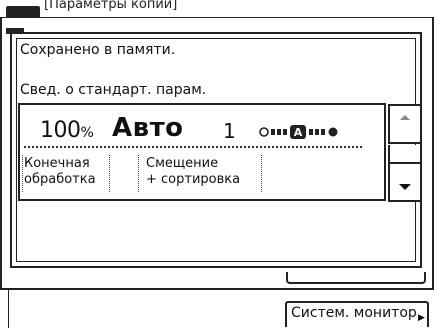  Describe the element at coordinates (87, 133) in the screenshot. I see `zoom-unit: %` at that location.